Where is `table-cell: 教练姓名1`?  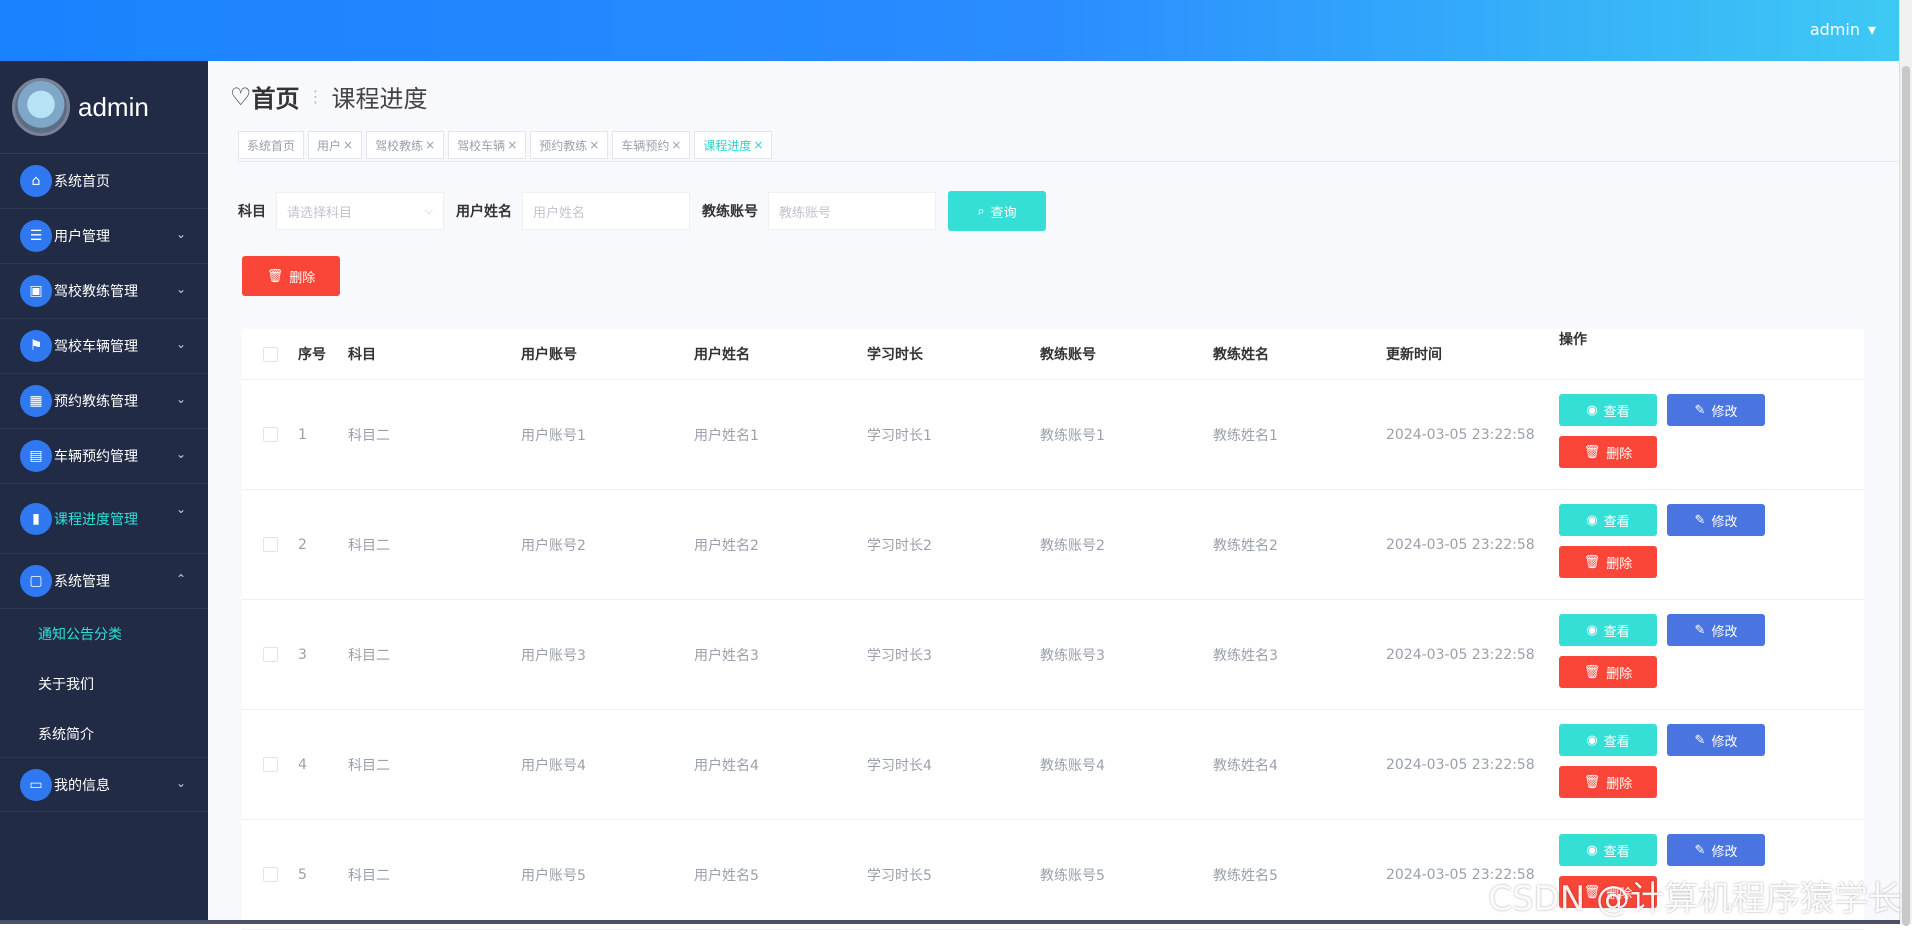
table-cell: 教练姓名1 is located at coordinates (1245, 435).